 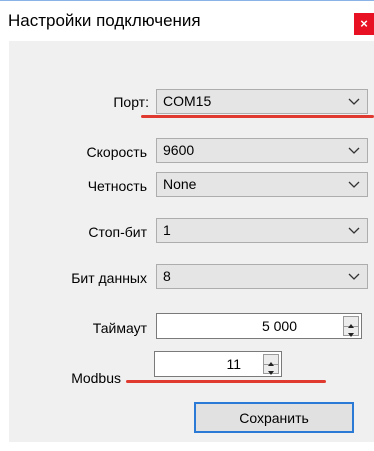 I want to click on timeout-input: 5 000, so click(x=259, y=326).